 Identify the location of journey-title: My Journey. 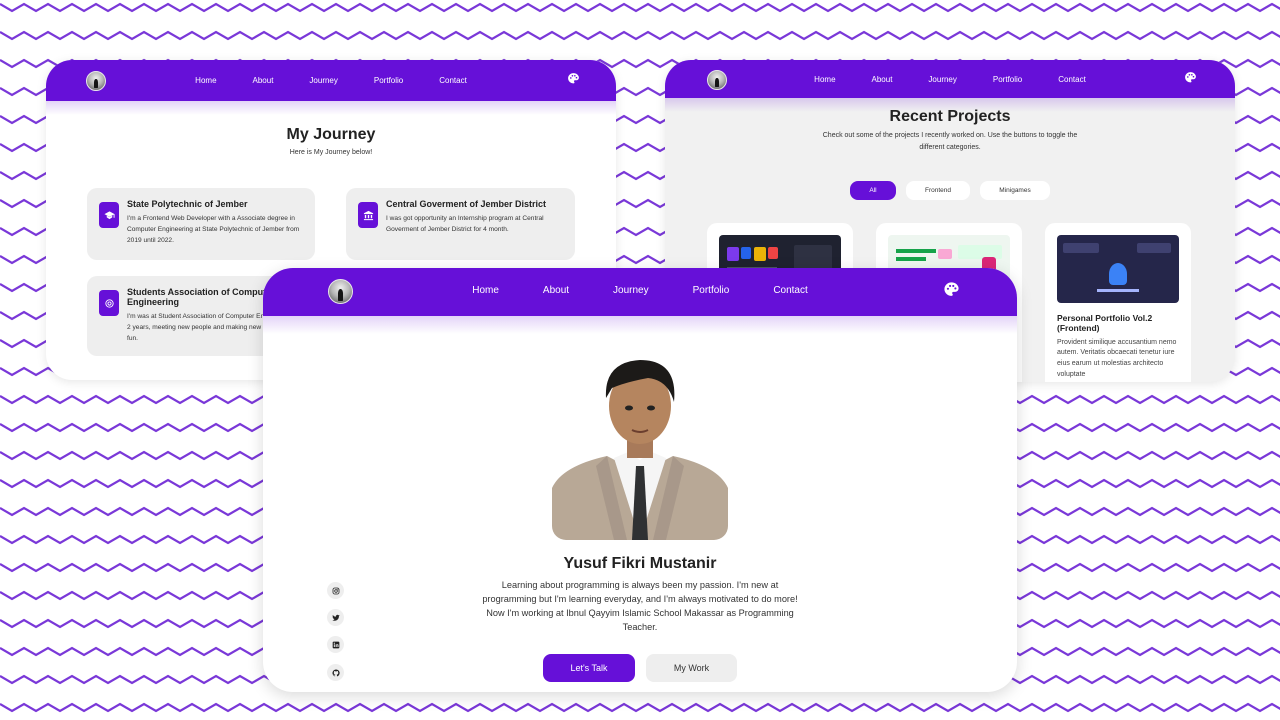
(331, 134).